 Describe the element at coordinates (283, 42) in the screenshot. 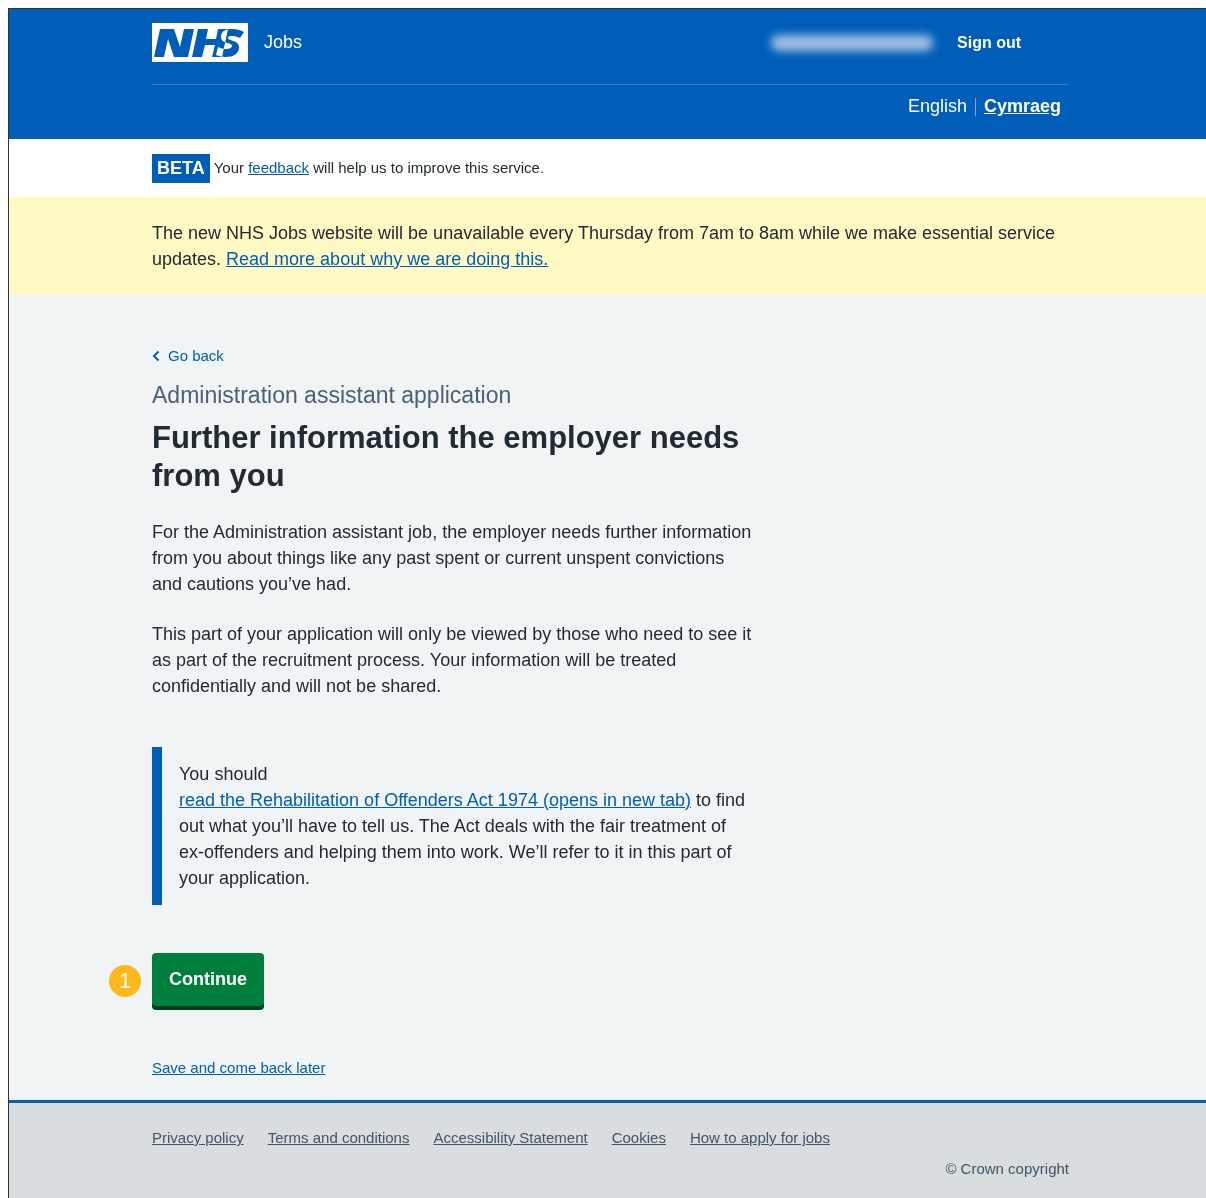

I see `service-name: Jobs` at that location.